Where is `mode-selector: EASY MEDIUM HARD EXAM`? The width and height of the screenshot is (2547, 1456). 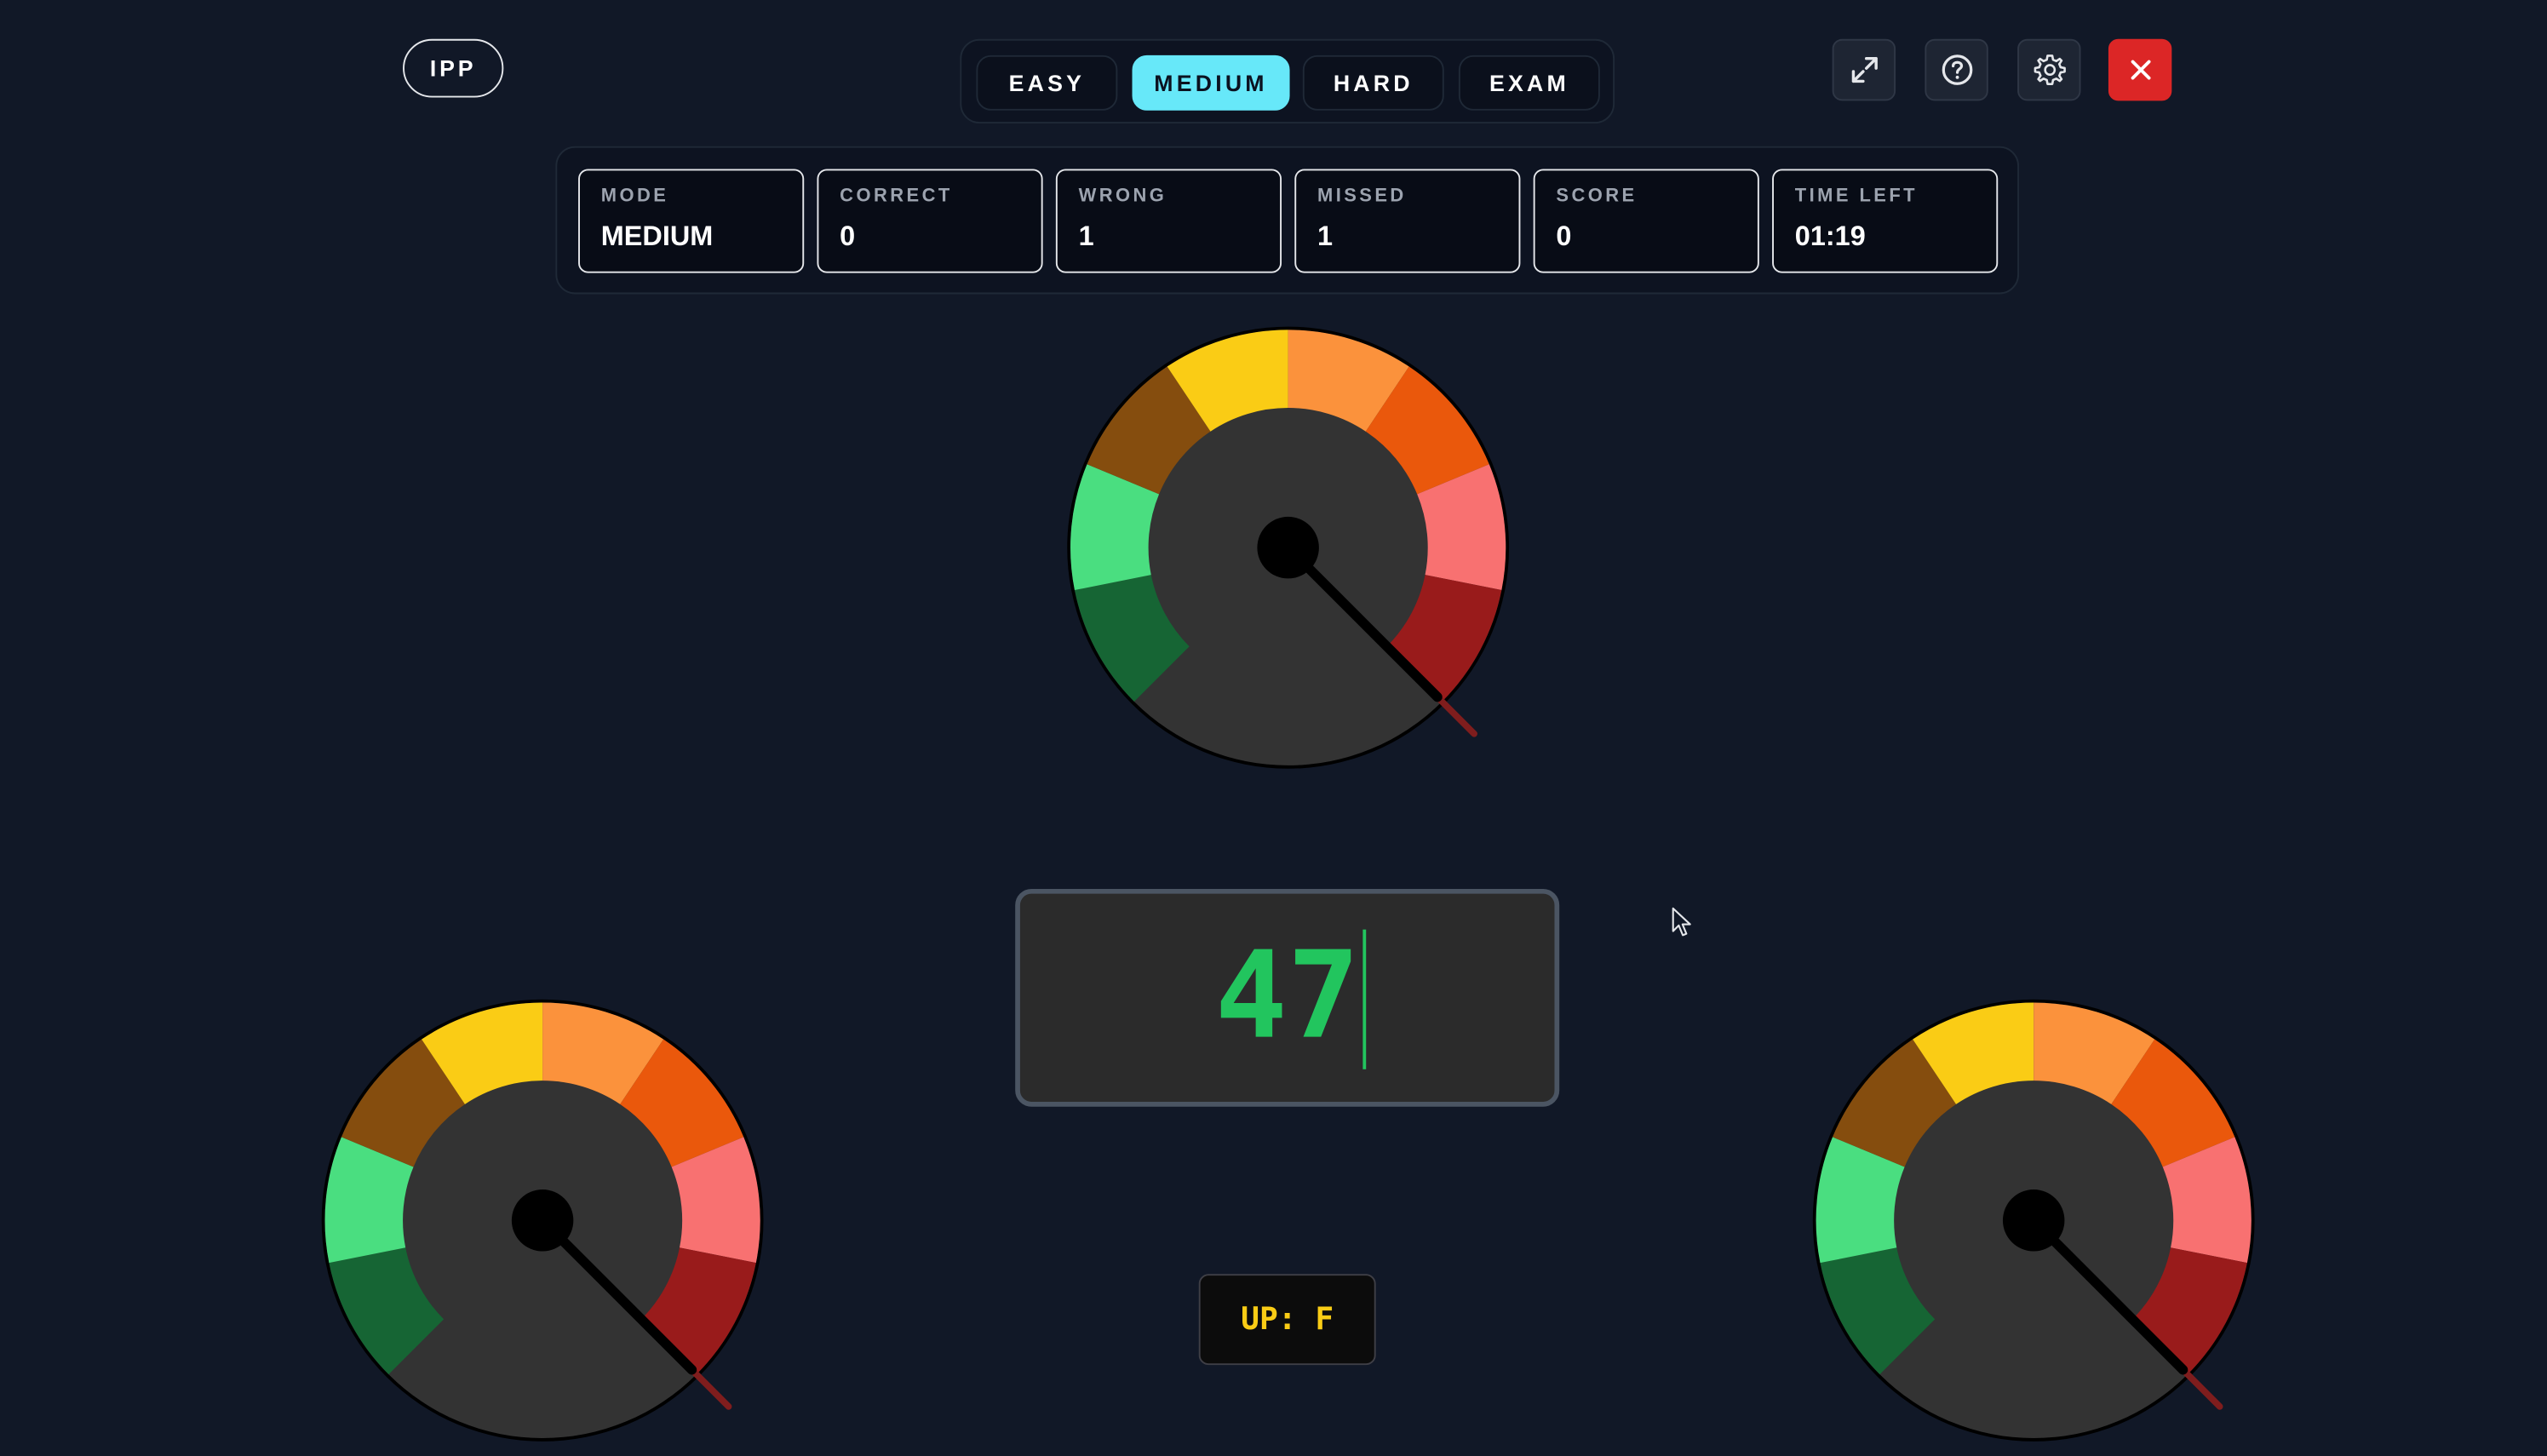 mode-selector: EASY MEDIUM HARD EXAM is located at coordinates (1287, 81).